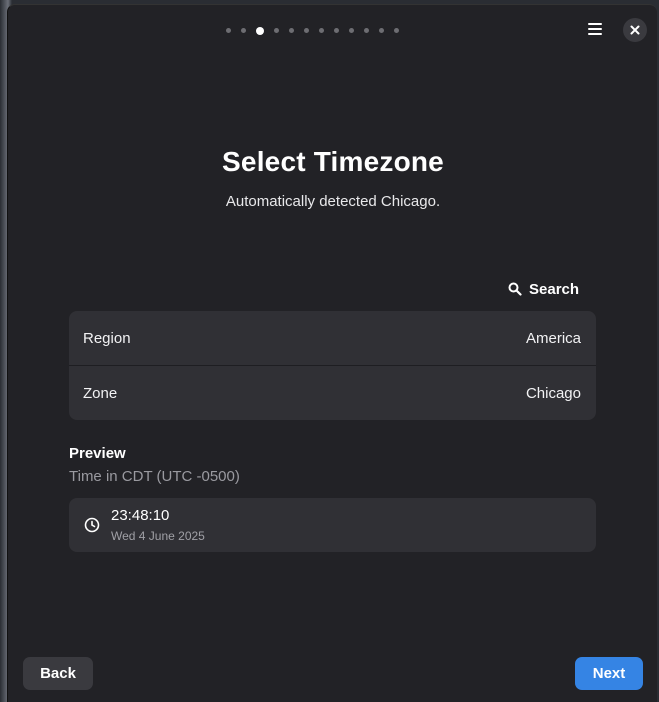  I want to click on page-subtitle: Automatically detected Chicago., so click(333, 201).